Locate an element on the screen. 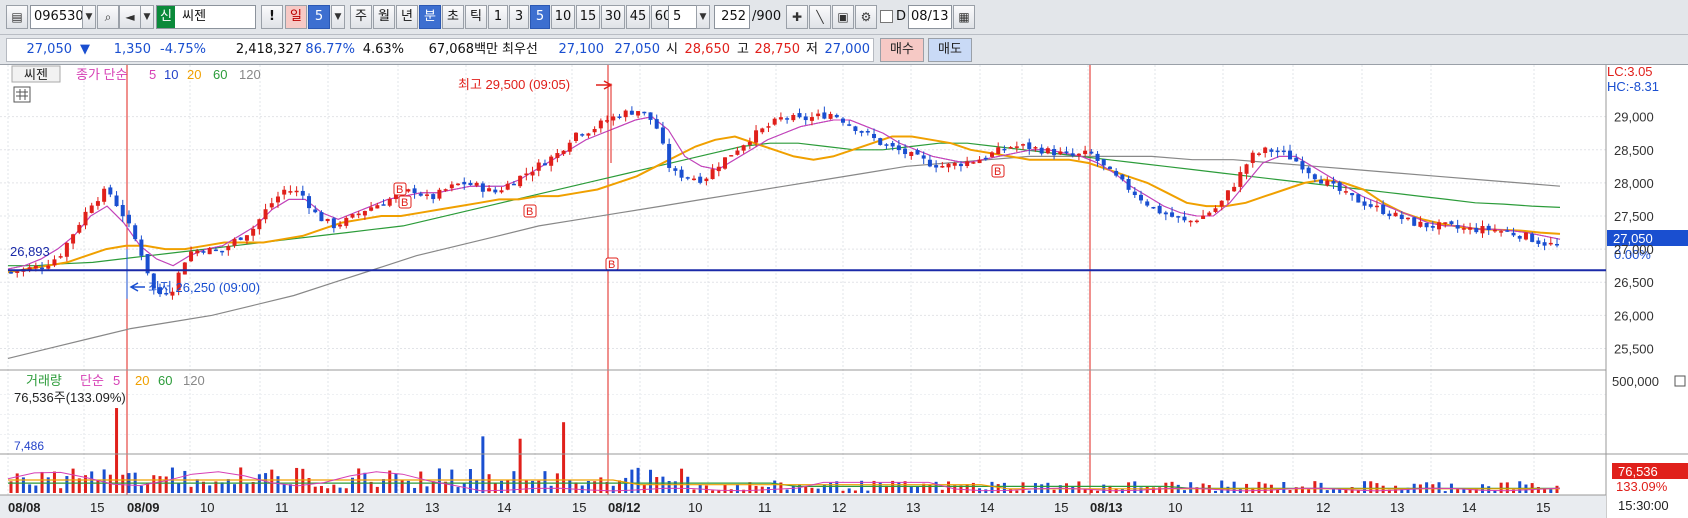 This screenshot has height=518, width=1688. interval-button-30: 30 is located at coordinates (613, 17).